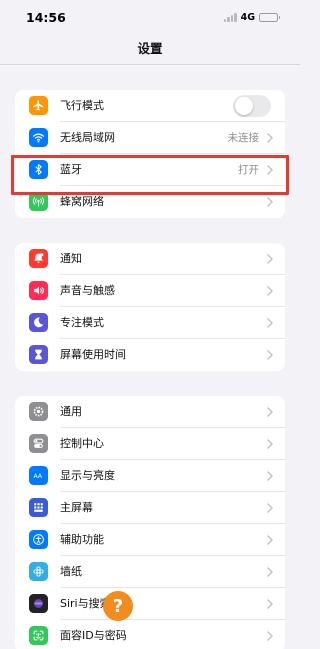 The height and width of the screenshot is (649, 320). I want to click on settings-row-home-screen: 主屏幕, so click(150, 508).